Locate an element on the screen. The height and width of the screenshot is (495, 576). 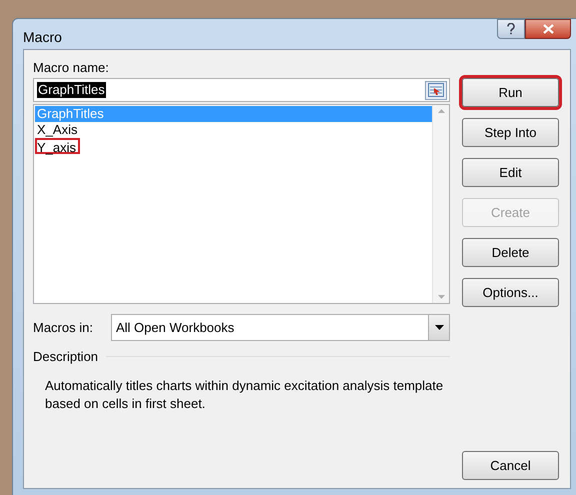
description-label: Description is located at coordinates (65, 357).